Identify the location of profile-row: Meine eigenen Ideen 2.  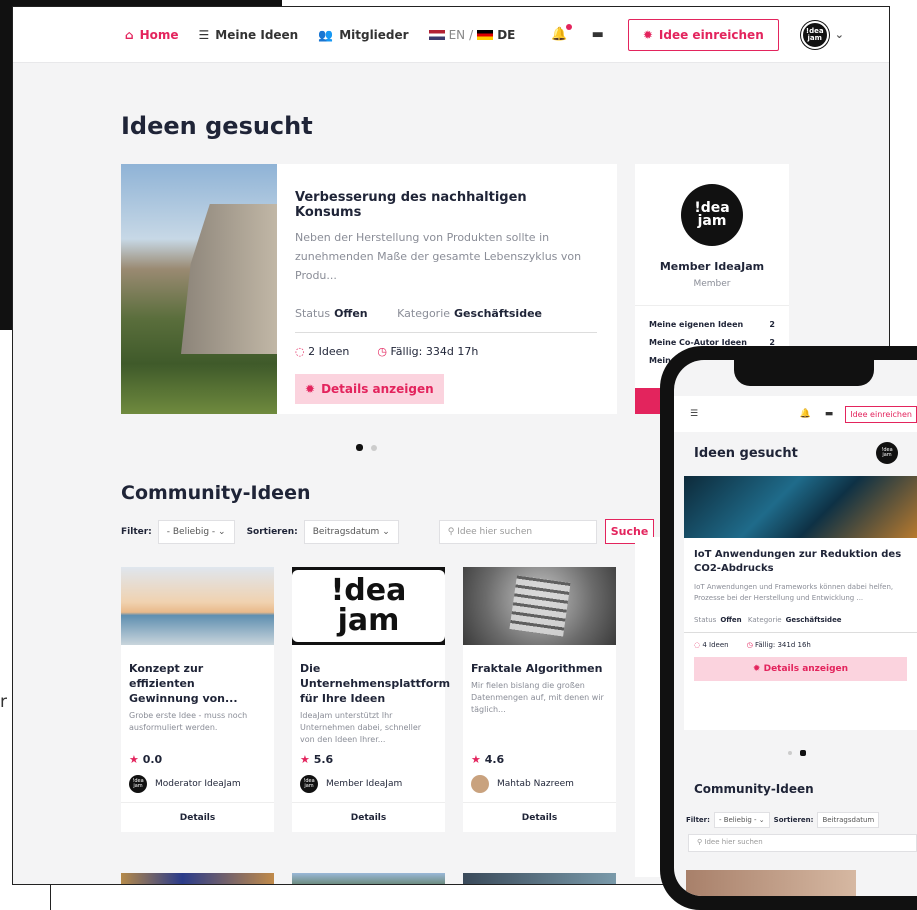
(712, 324).